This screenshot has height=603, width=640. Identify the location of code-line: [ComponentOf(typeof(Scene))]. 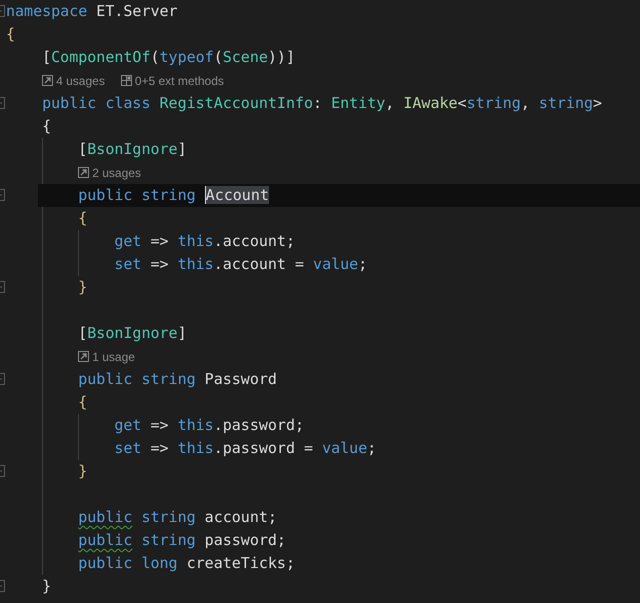
(168, 57).